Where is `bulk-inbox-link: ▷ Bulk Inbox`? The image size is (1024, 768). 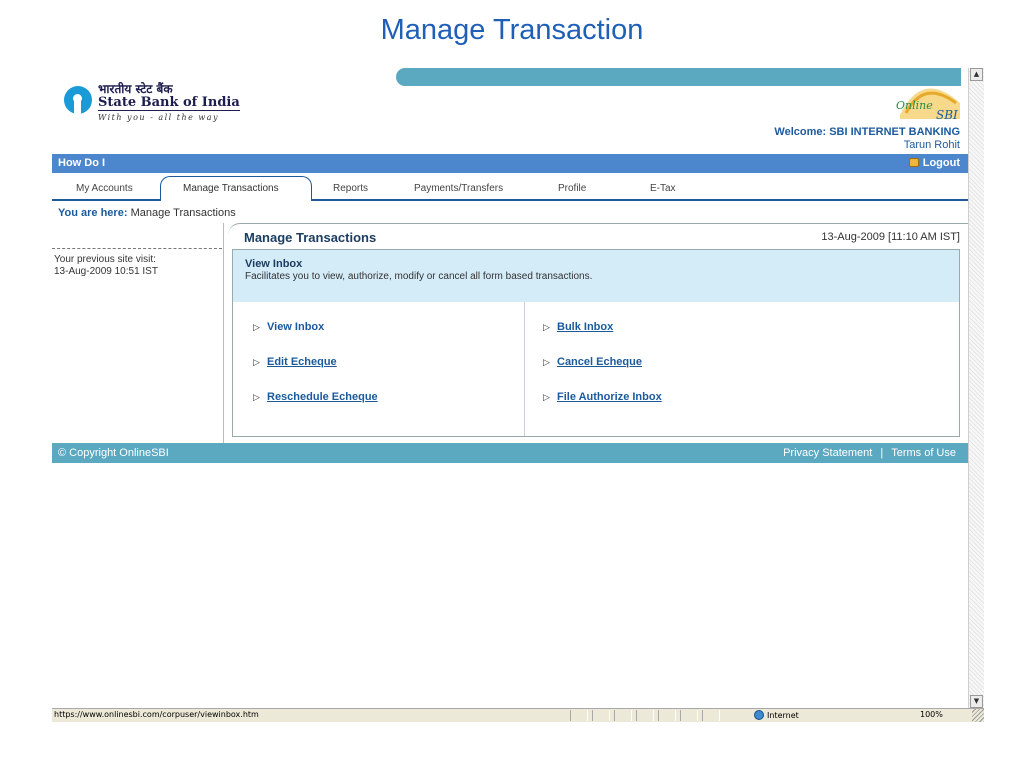 bulk-inbox-link: ▷ Bulk Inbox is located at coordinates (578, 327).